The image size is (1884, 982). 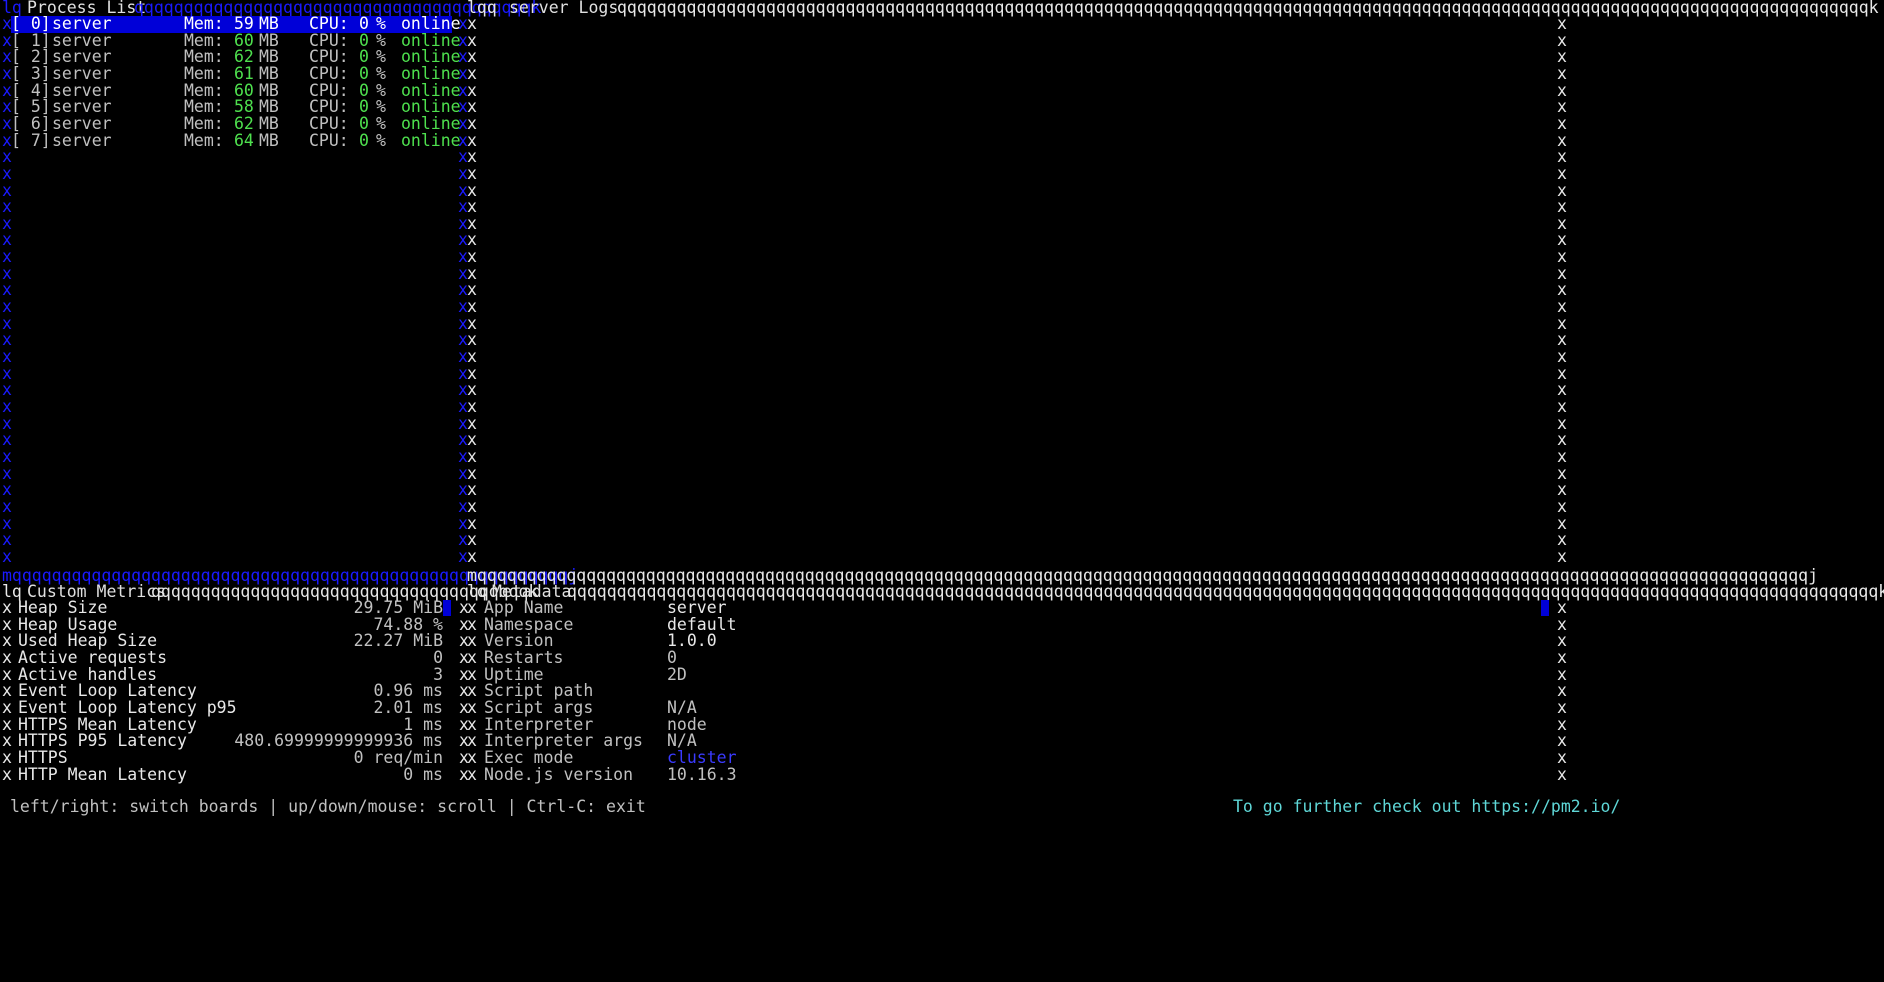 What do you see at coordinates (381, 140) in the screenshot?
I see `process-cpu-unit: %` at bounding box center [381, 140].